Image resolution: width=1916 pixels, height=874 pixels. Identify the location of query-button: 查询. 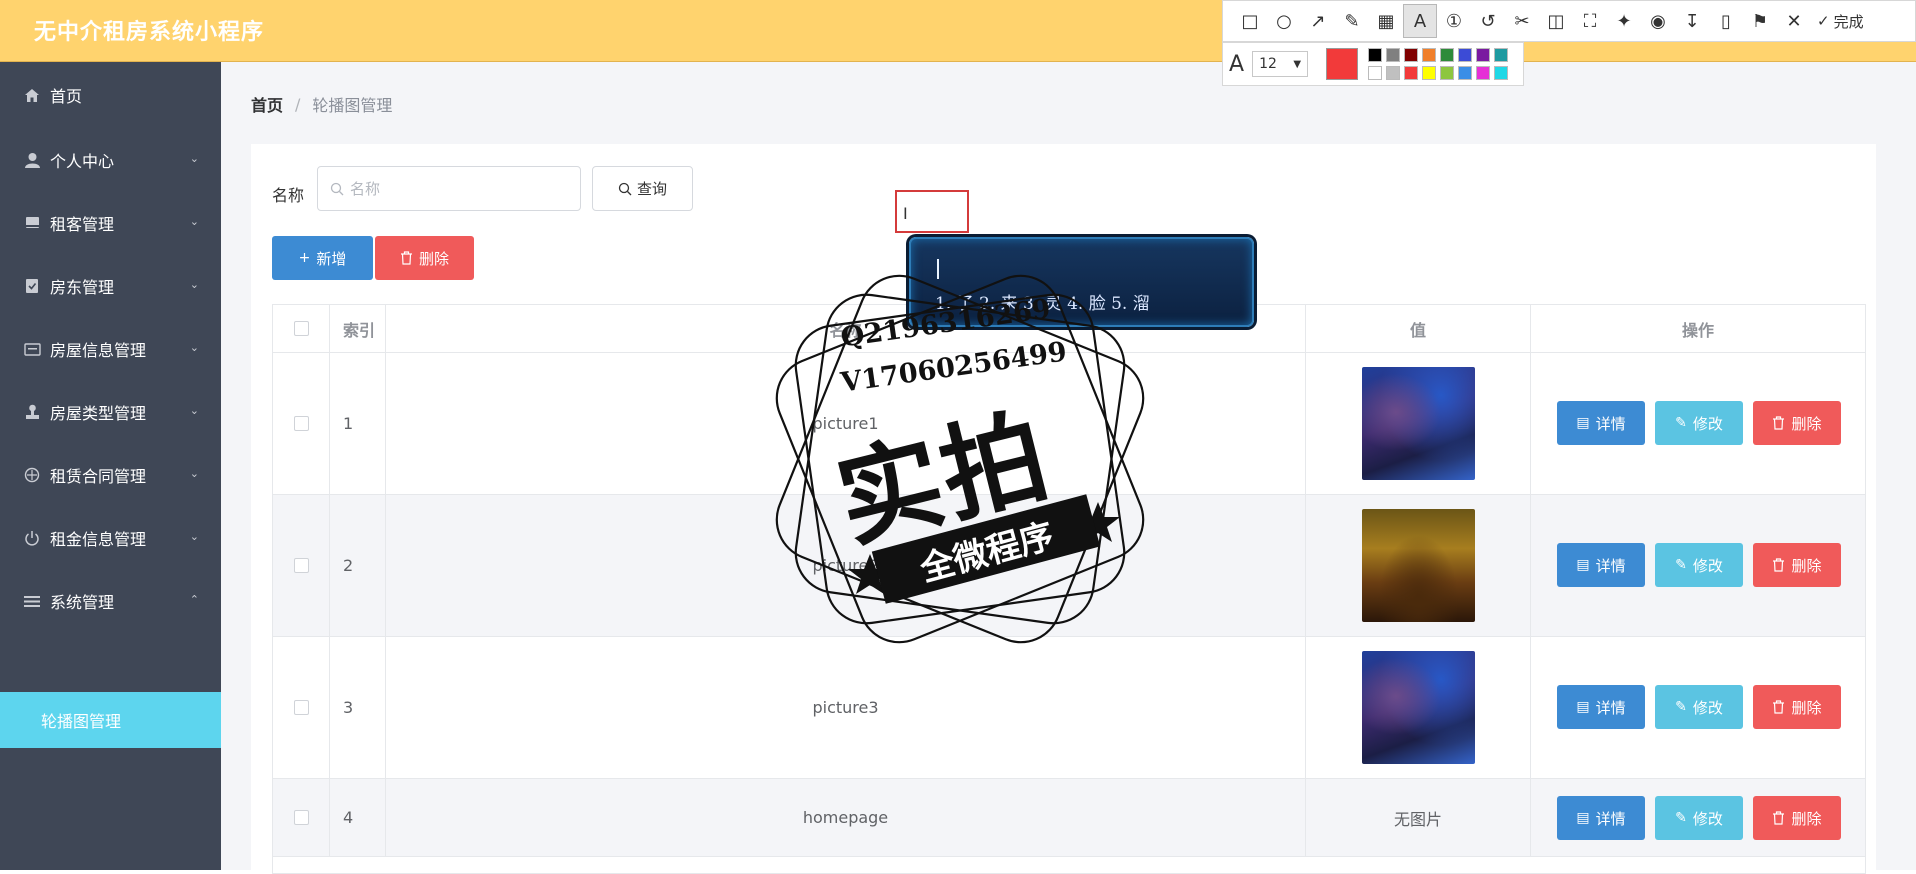
(642, 188).